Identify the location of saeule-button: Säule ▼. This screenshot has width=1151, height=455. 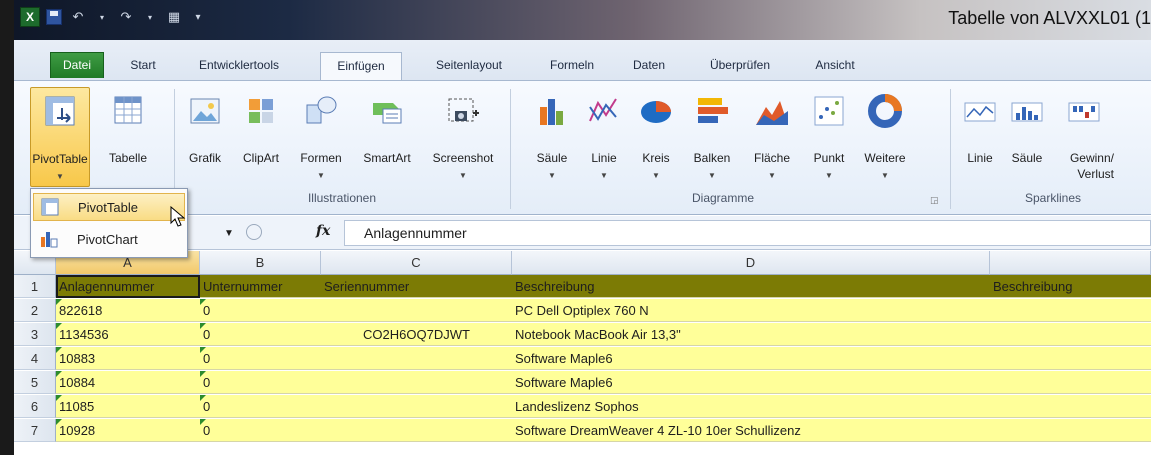
(552, 137).